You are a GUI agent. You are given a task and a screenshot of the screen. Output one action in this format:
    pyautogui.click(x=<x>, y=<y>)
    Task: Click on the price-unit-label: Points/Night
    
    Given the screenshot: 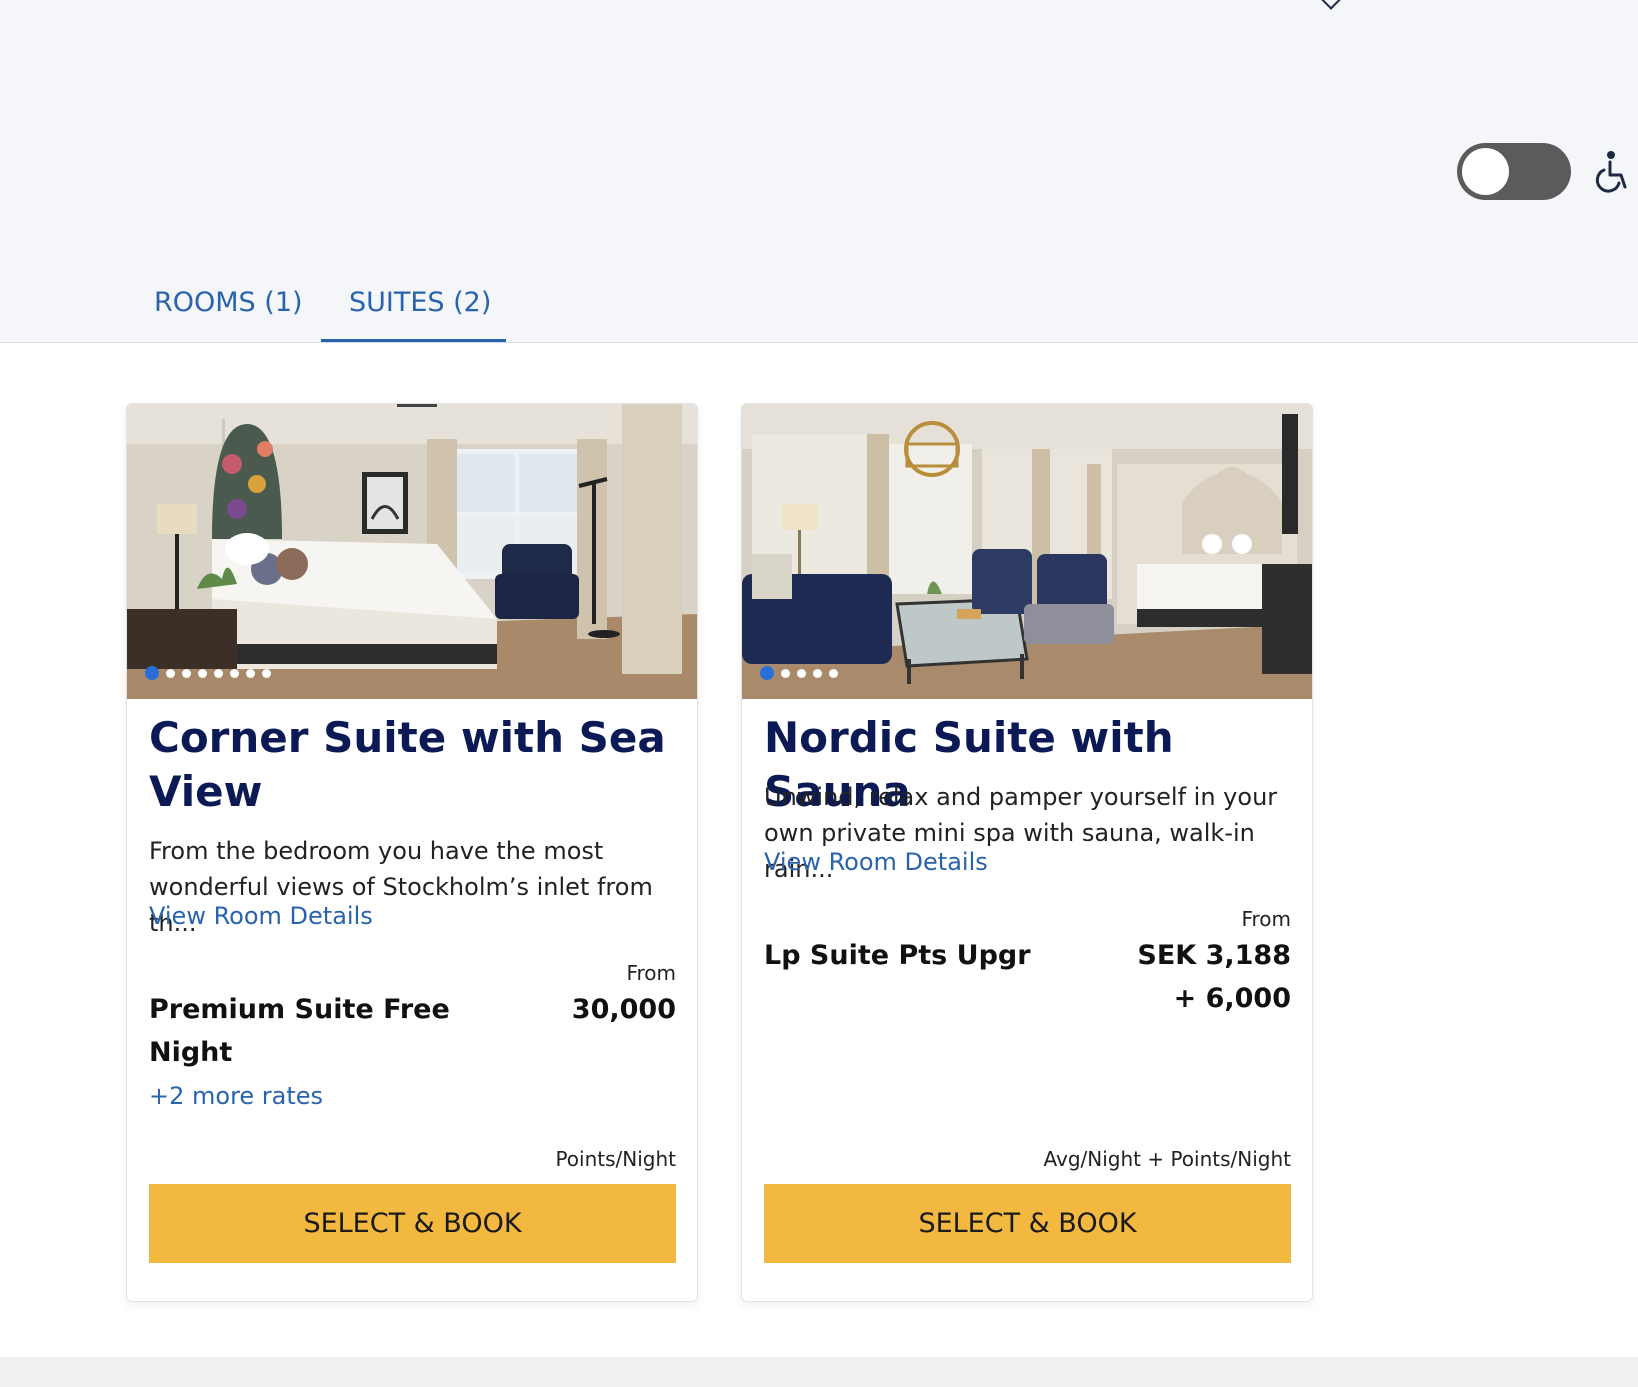 What is the action you would take?
    pyautogui.click(x=615, y=1159)
    